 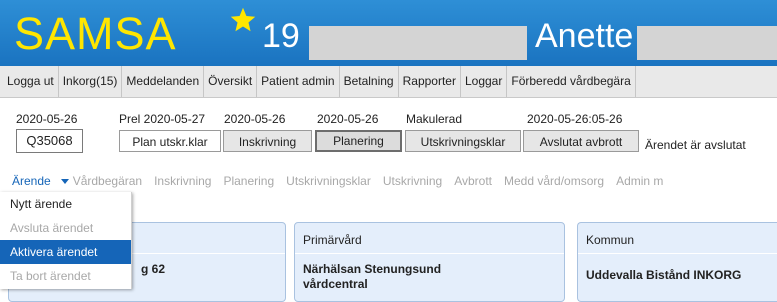 What do you see at coordinates (243, 20) in the screenshot?
I see `star-icon` at bounding box center [243, 20].